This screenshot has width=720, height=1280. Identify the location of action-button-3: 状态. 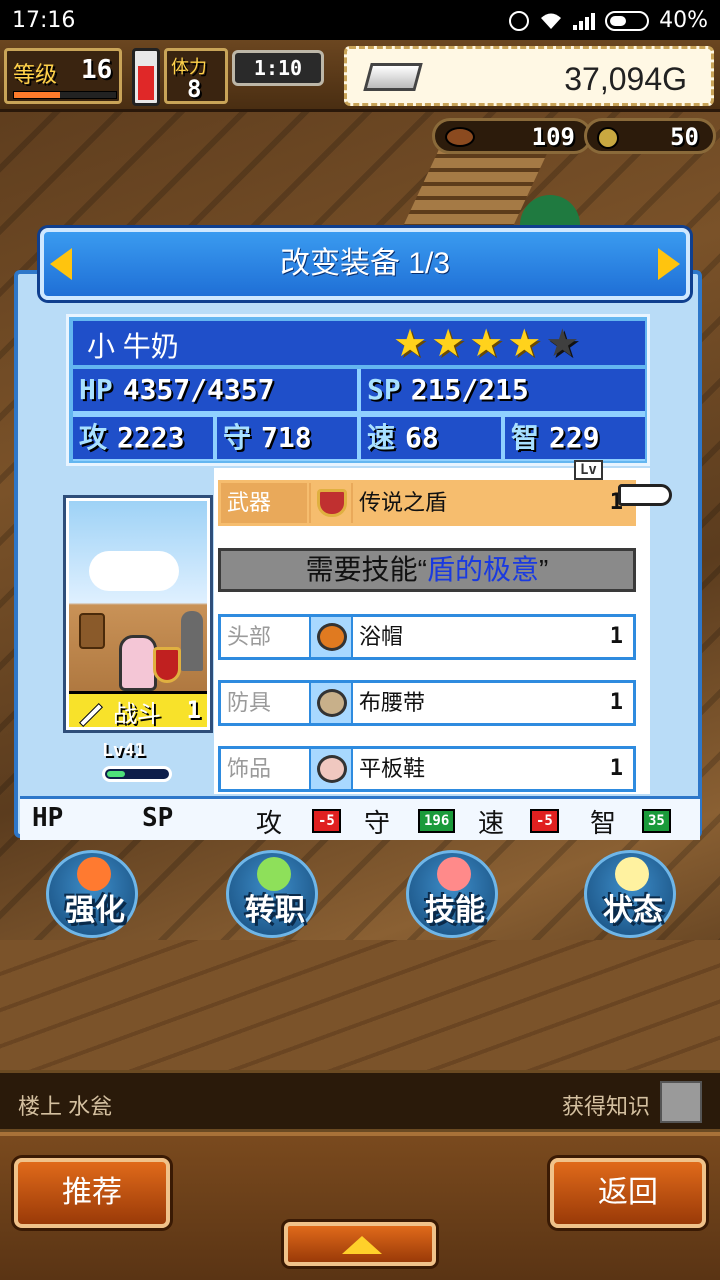
(630, 894).